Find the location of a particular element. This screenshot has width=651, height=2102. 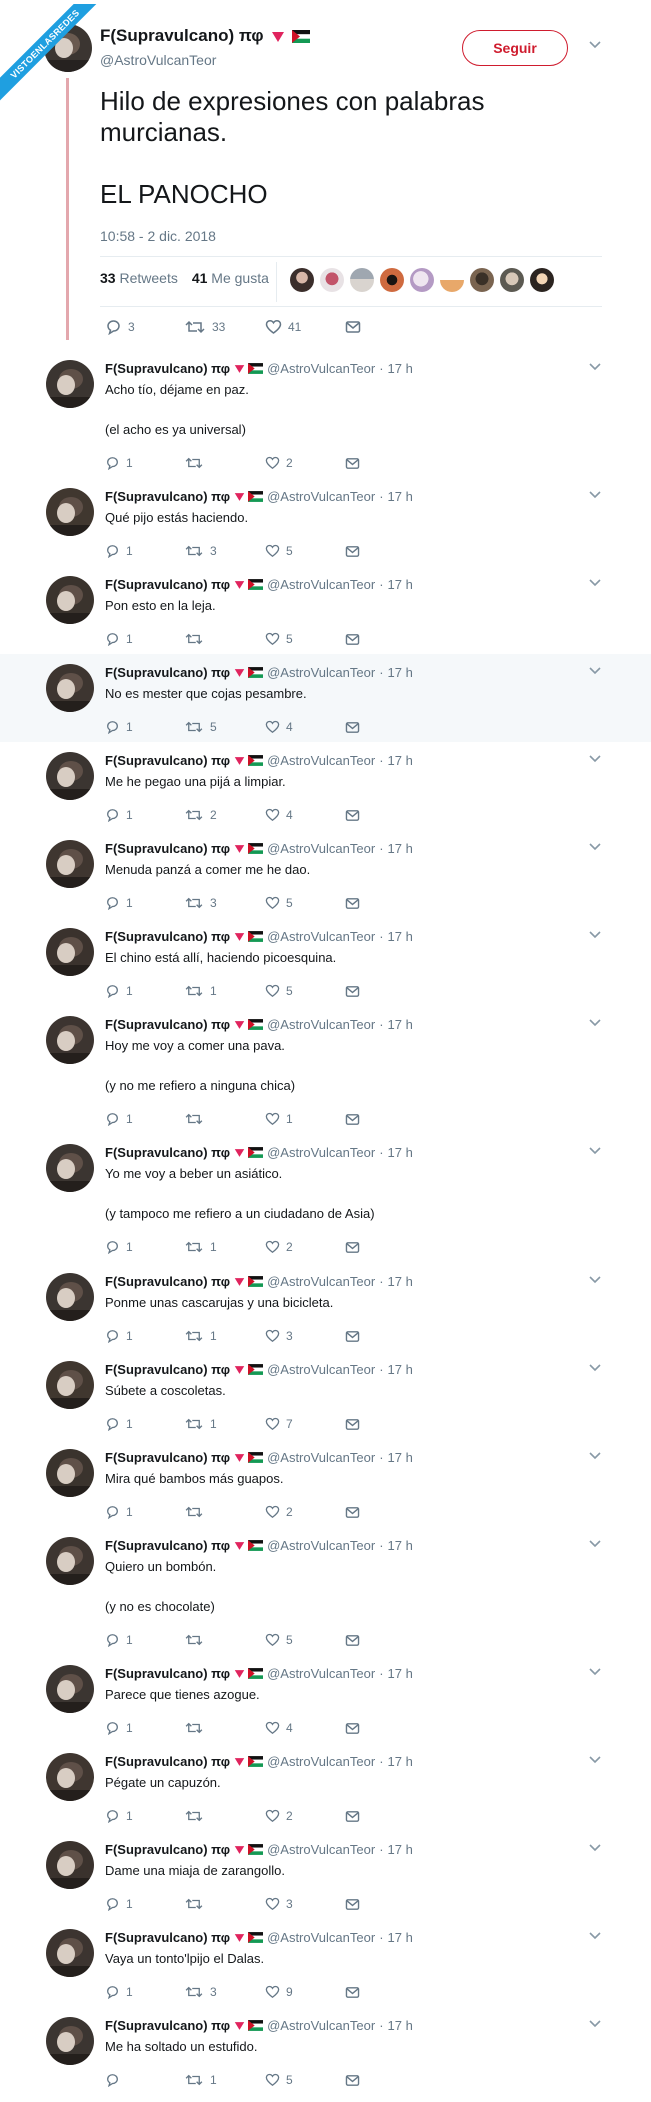

like-action: 7 is located at coordinates (305, 1424).